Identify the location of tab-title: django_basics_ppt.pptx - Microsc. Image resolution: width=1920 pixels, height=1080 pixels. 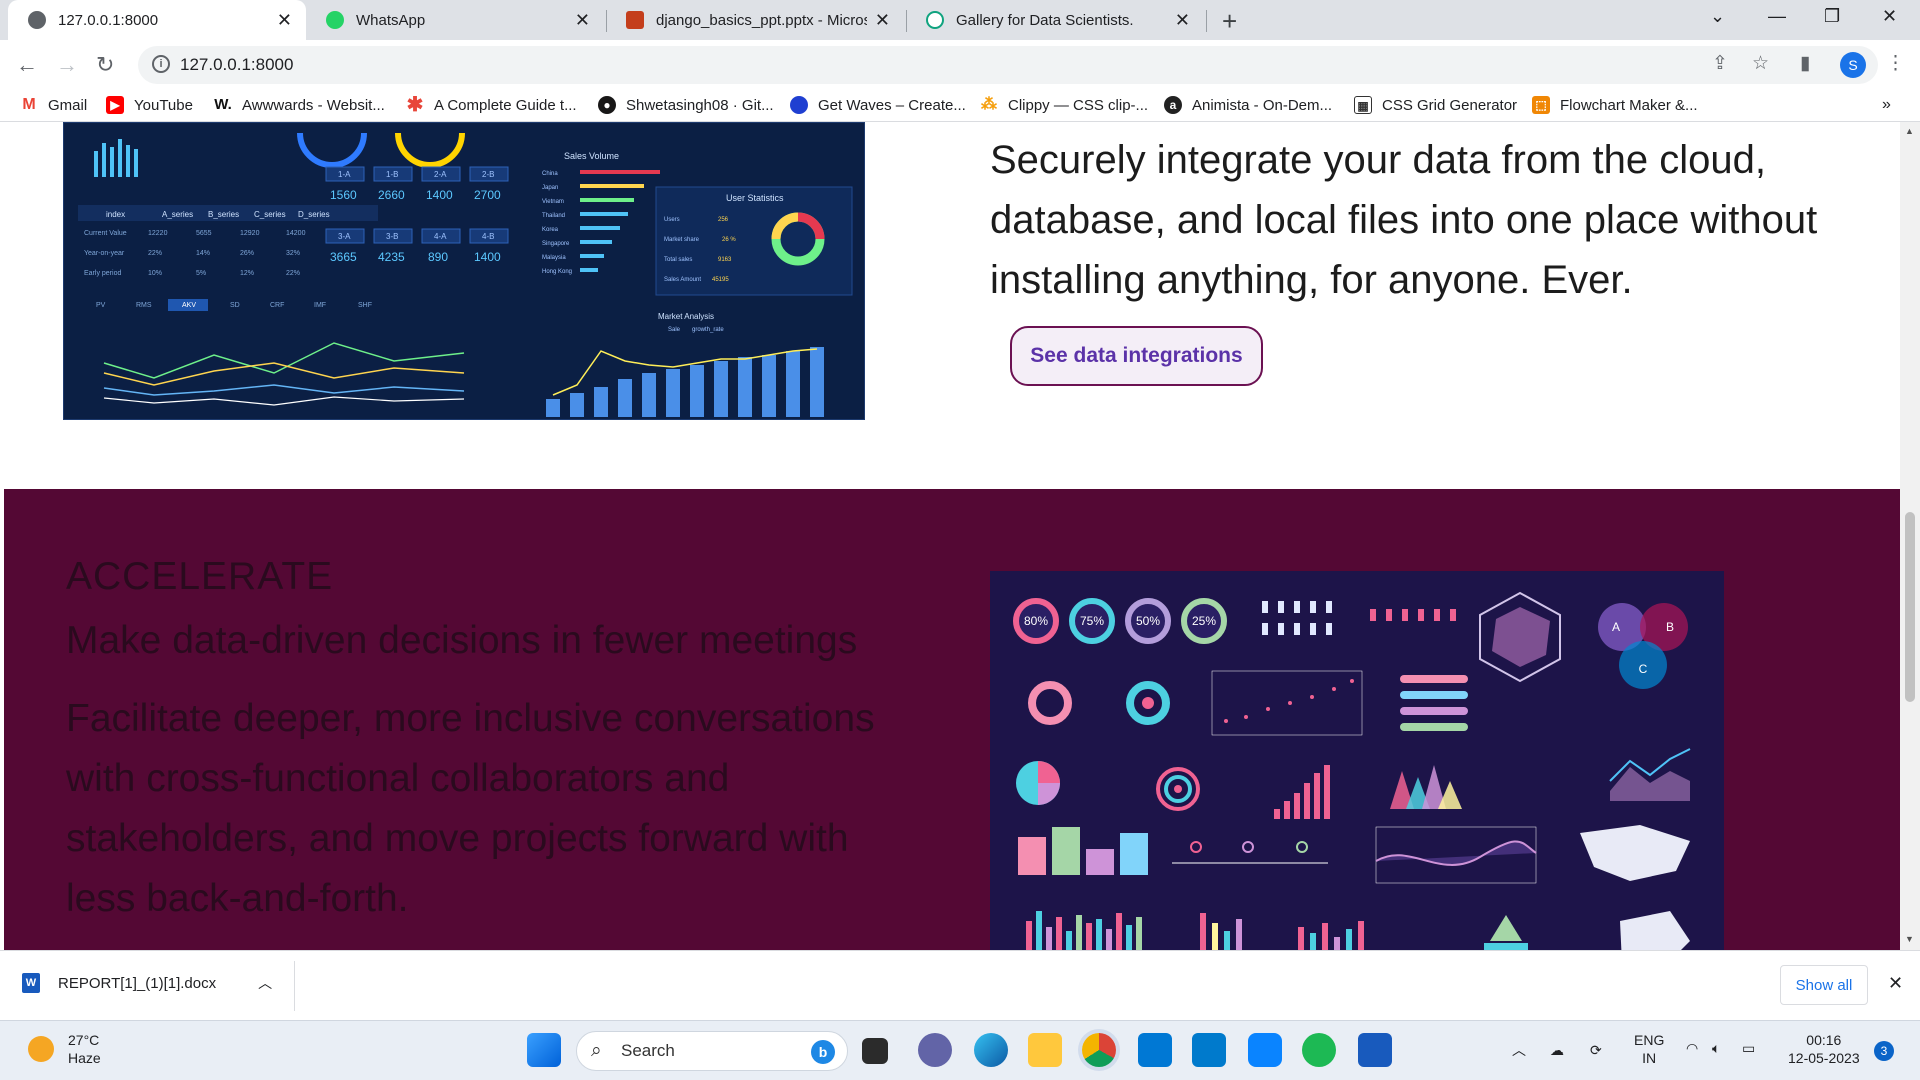
(761, 20).